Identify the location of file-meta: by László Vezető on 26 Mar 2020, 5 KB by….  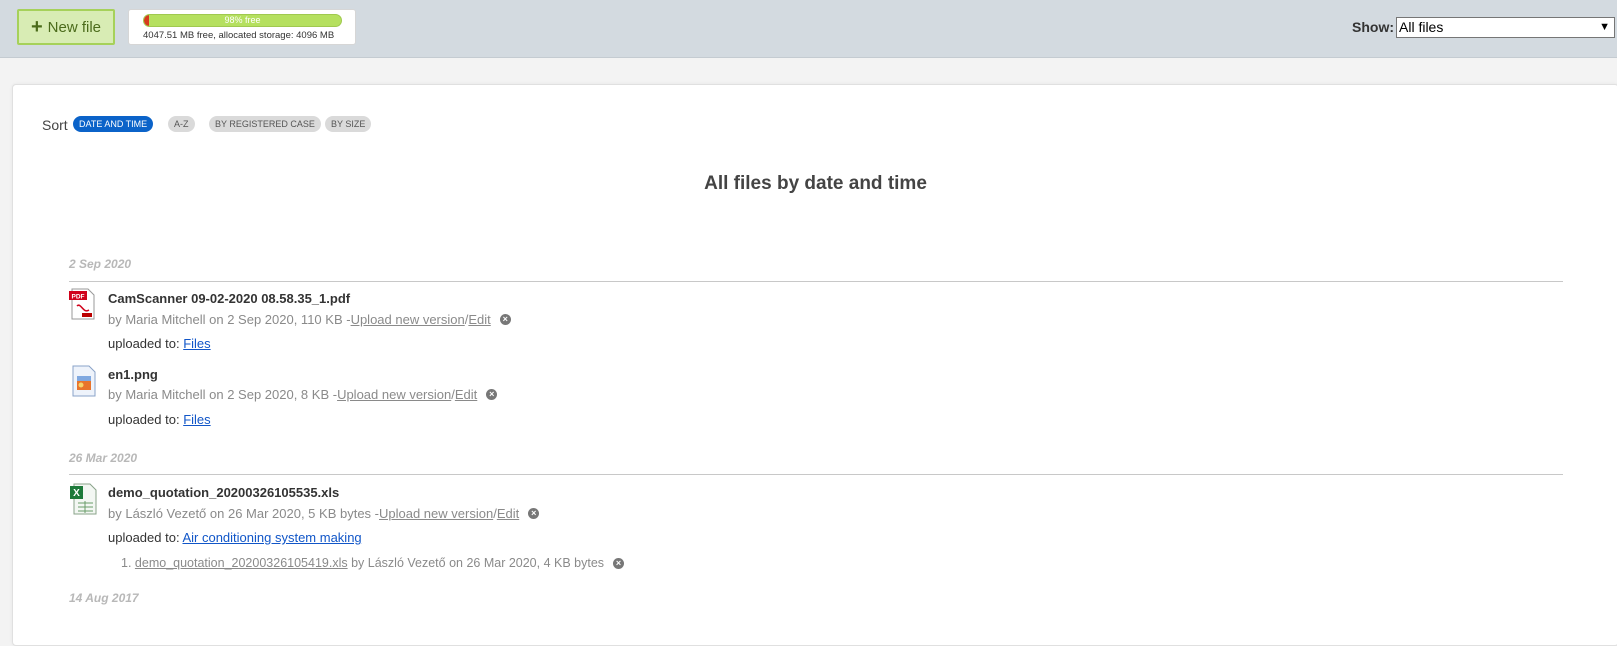
(324, 513).